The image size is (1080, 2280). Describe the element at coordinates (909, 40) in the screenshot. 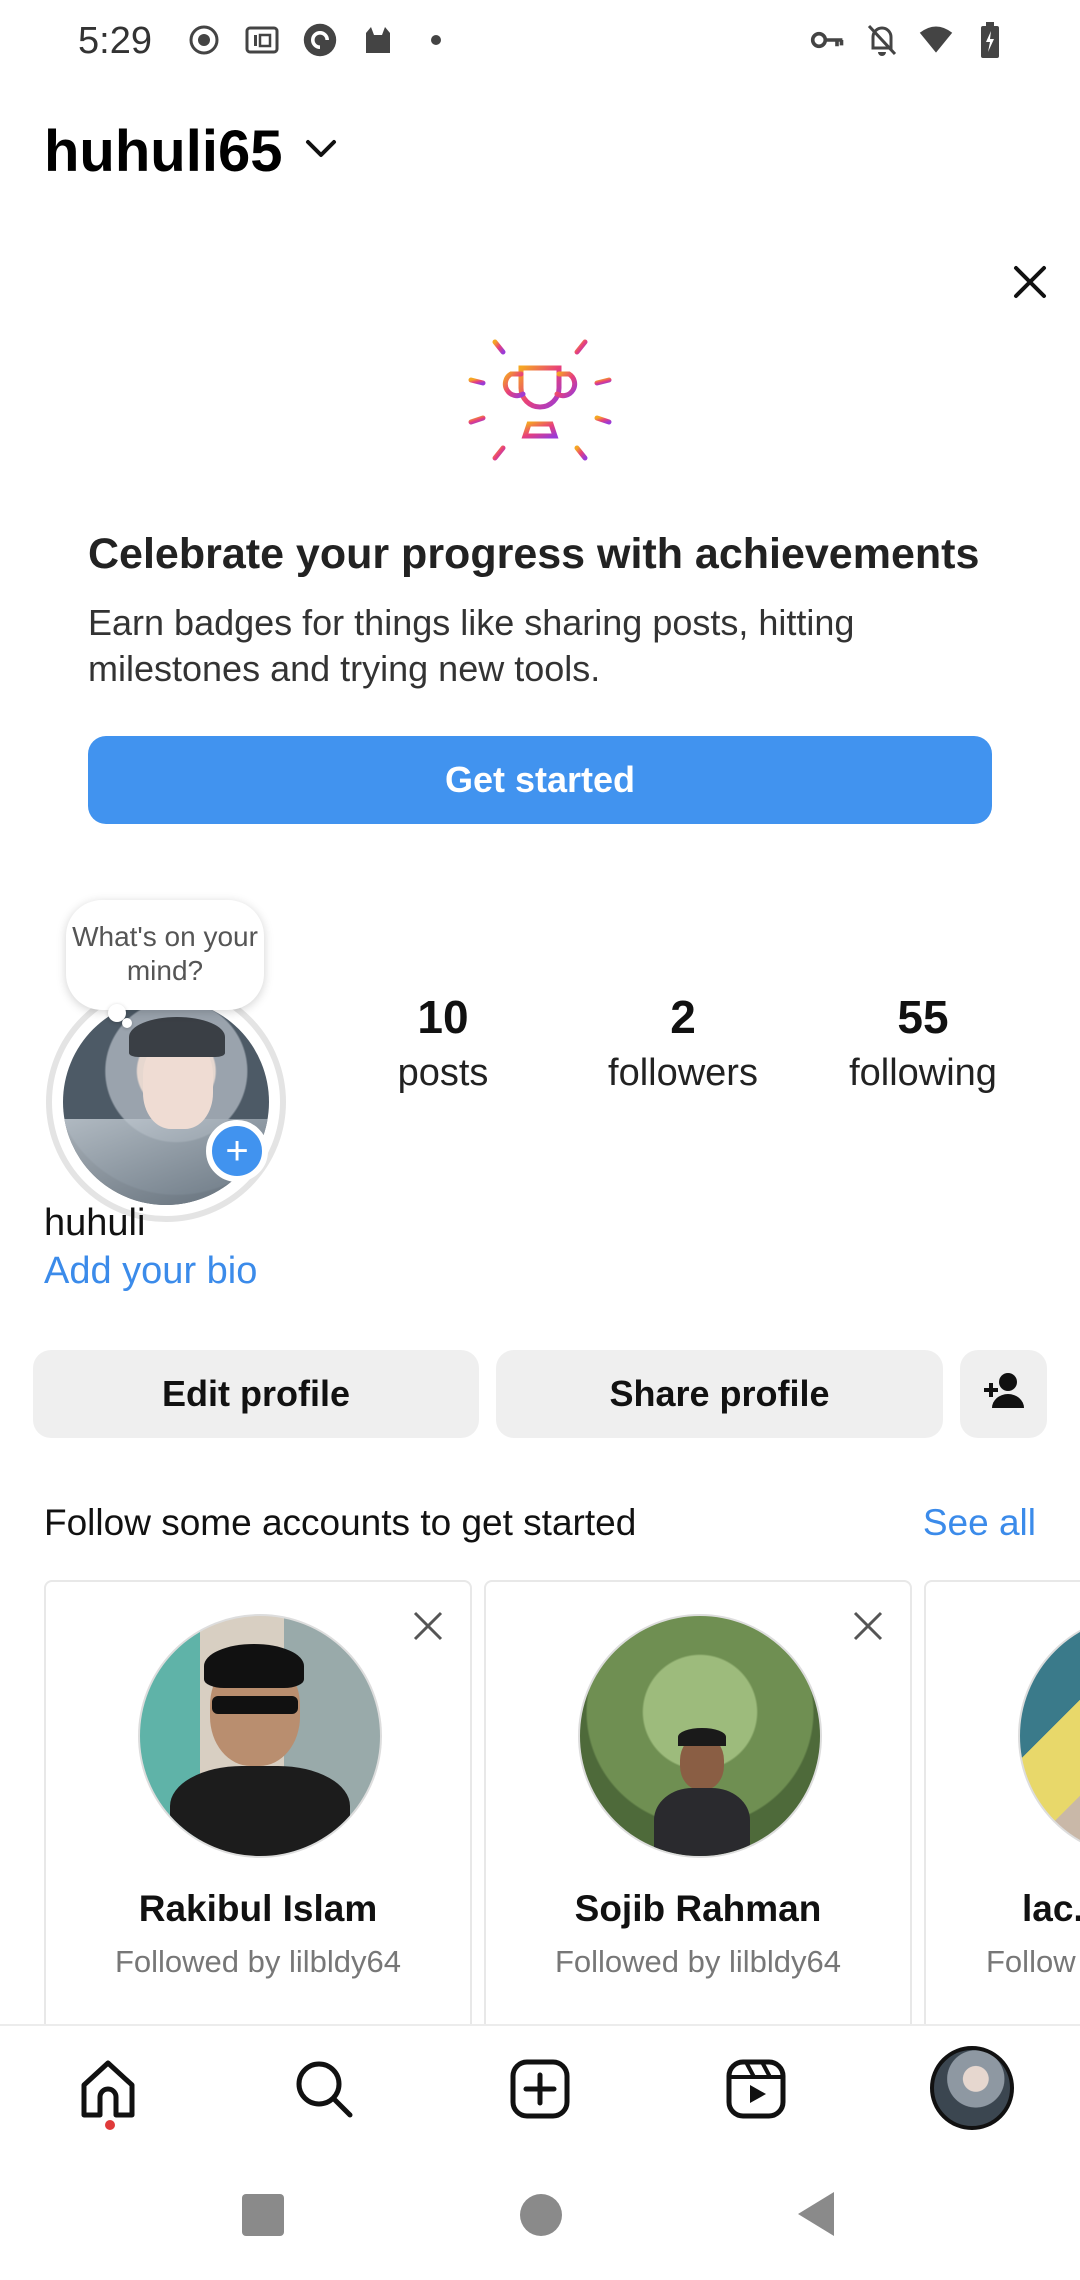

I see `status-icons-right` at that location.